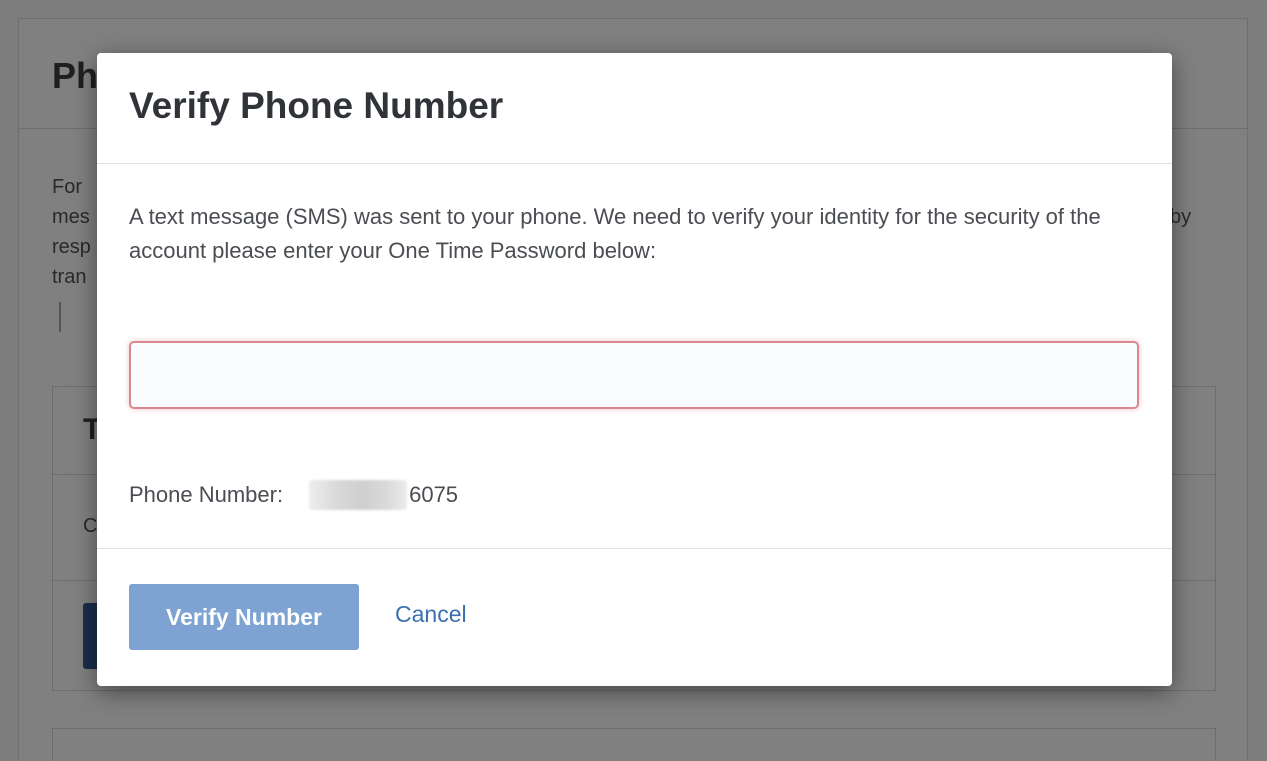 The width and height of the screenshot is (1267, 761). What do you see at coordinates (244, 617) in the screenshot?
I see `verify-number-button: Verify Number` at bounding box center [244, 617].